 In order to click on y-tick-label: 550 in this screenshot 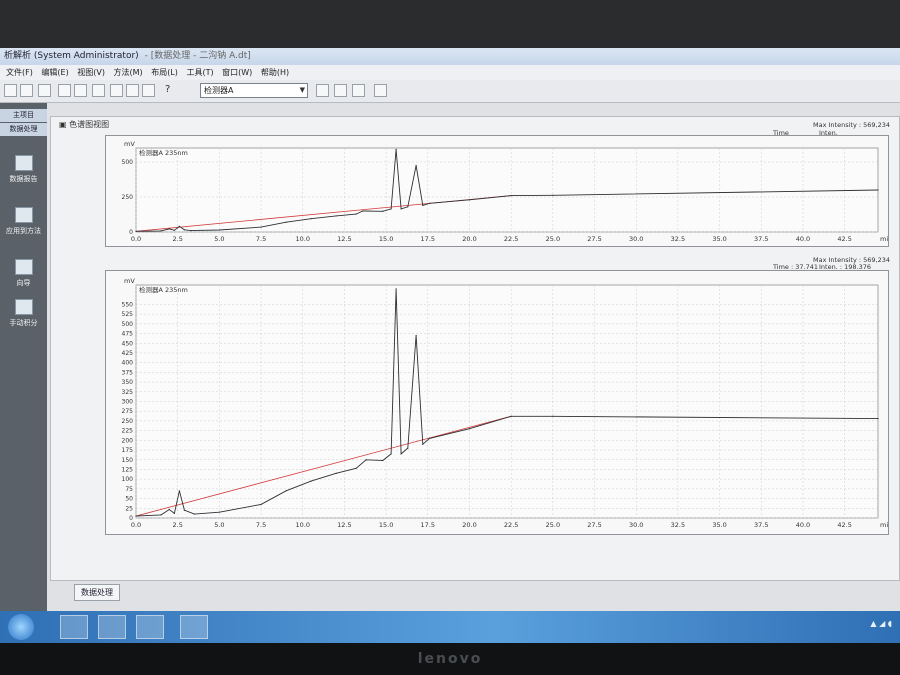, I will do `click(128, 304)`.